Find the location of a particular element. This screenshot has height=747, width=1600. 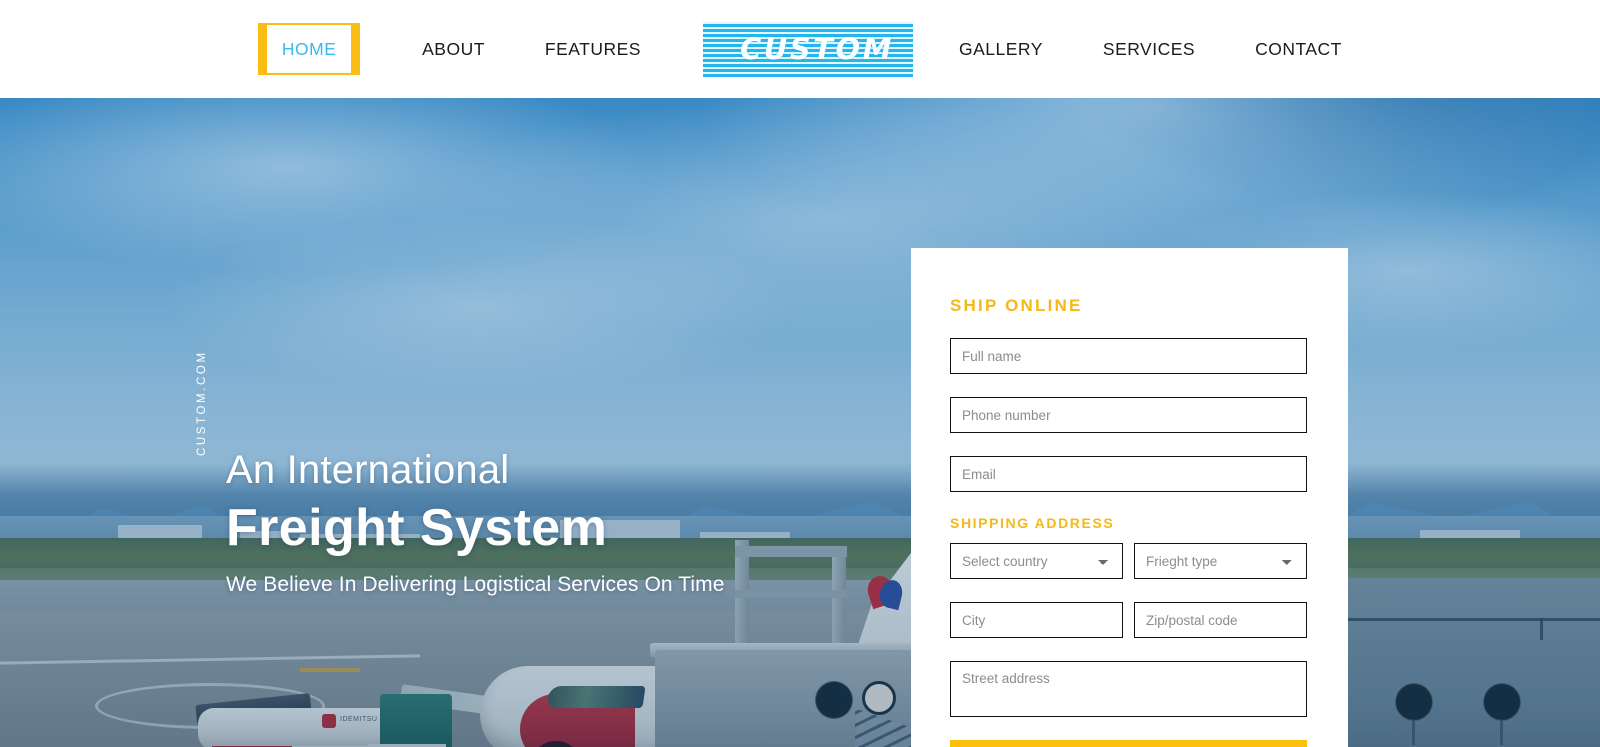

site-logo: CUSTOM is located at coordinates (807, 49).